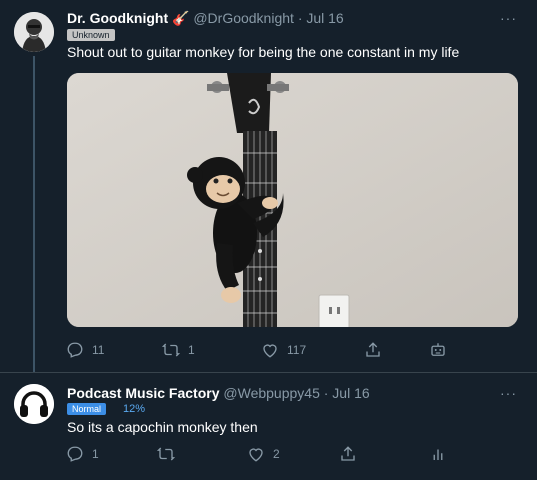 This screenshot has width=537, height=480. Describe the element at coordinates (297, 350) in the screenshot. I see `like-count: 117` at that location.